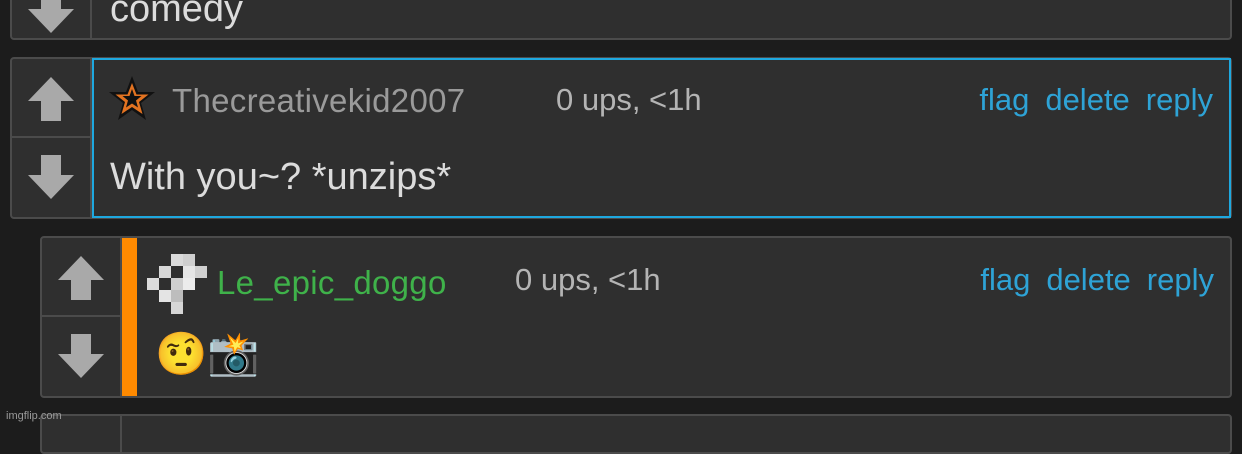 The width and height of the screenshot is (1242, 454). Describe the element at coordinates (207, 353) in the screenshot. I see `comment-text: 🤨📸` at that location.